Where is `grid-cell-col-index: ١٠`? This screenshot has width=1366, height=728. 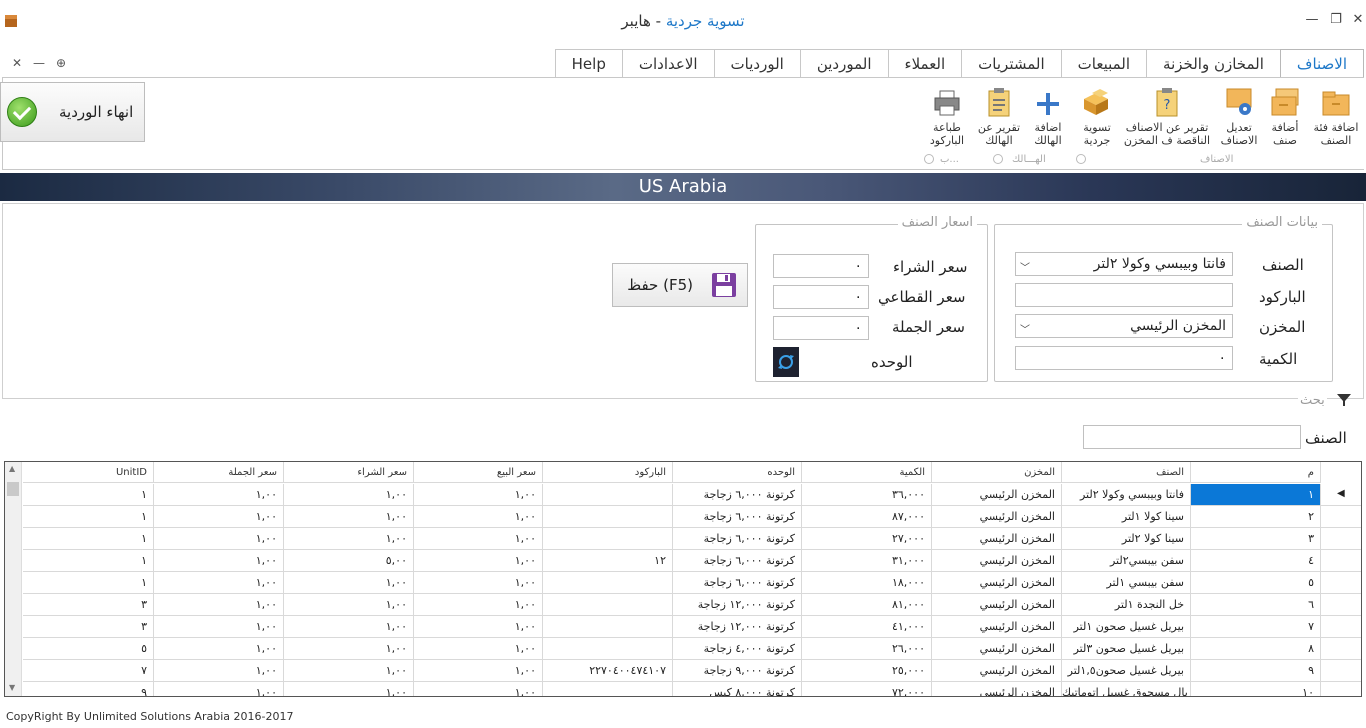
grid-cell-col-index: ١٠ is located at coordinates (1256, 689).